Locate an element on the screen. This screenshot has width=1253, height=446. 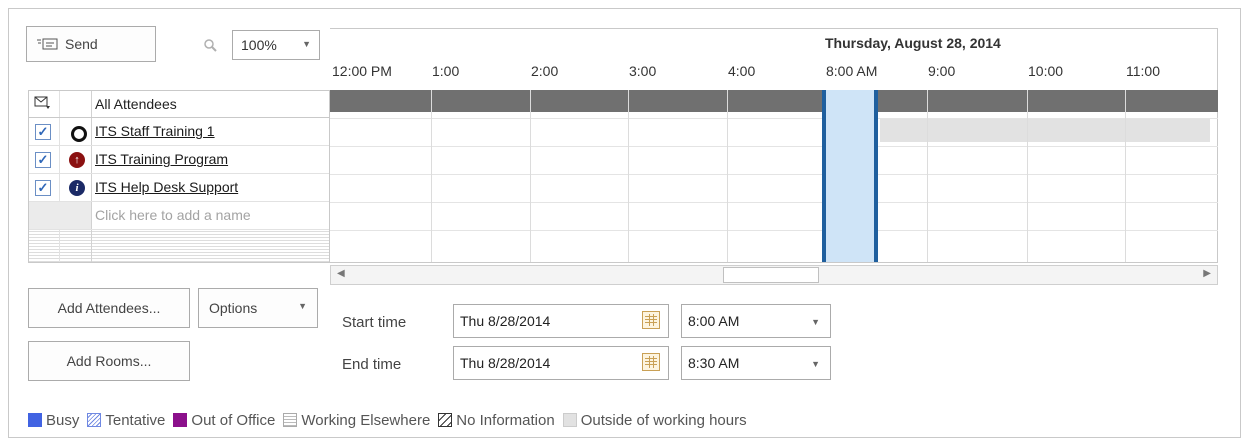
zoom-value: 100% is located at coordinates (259, 45).